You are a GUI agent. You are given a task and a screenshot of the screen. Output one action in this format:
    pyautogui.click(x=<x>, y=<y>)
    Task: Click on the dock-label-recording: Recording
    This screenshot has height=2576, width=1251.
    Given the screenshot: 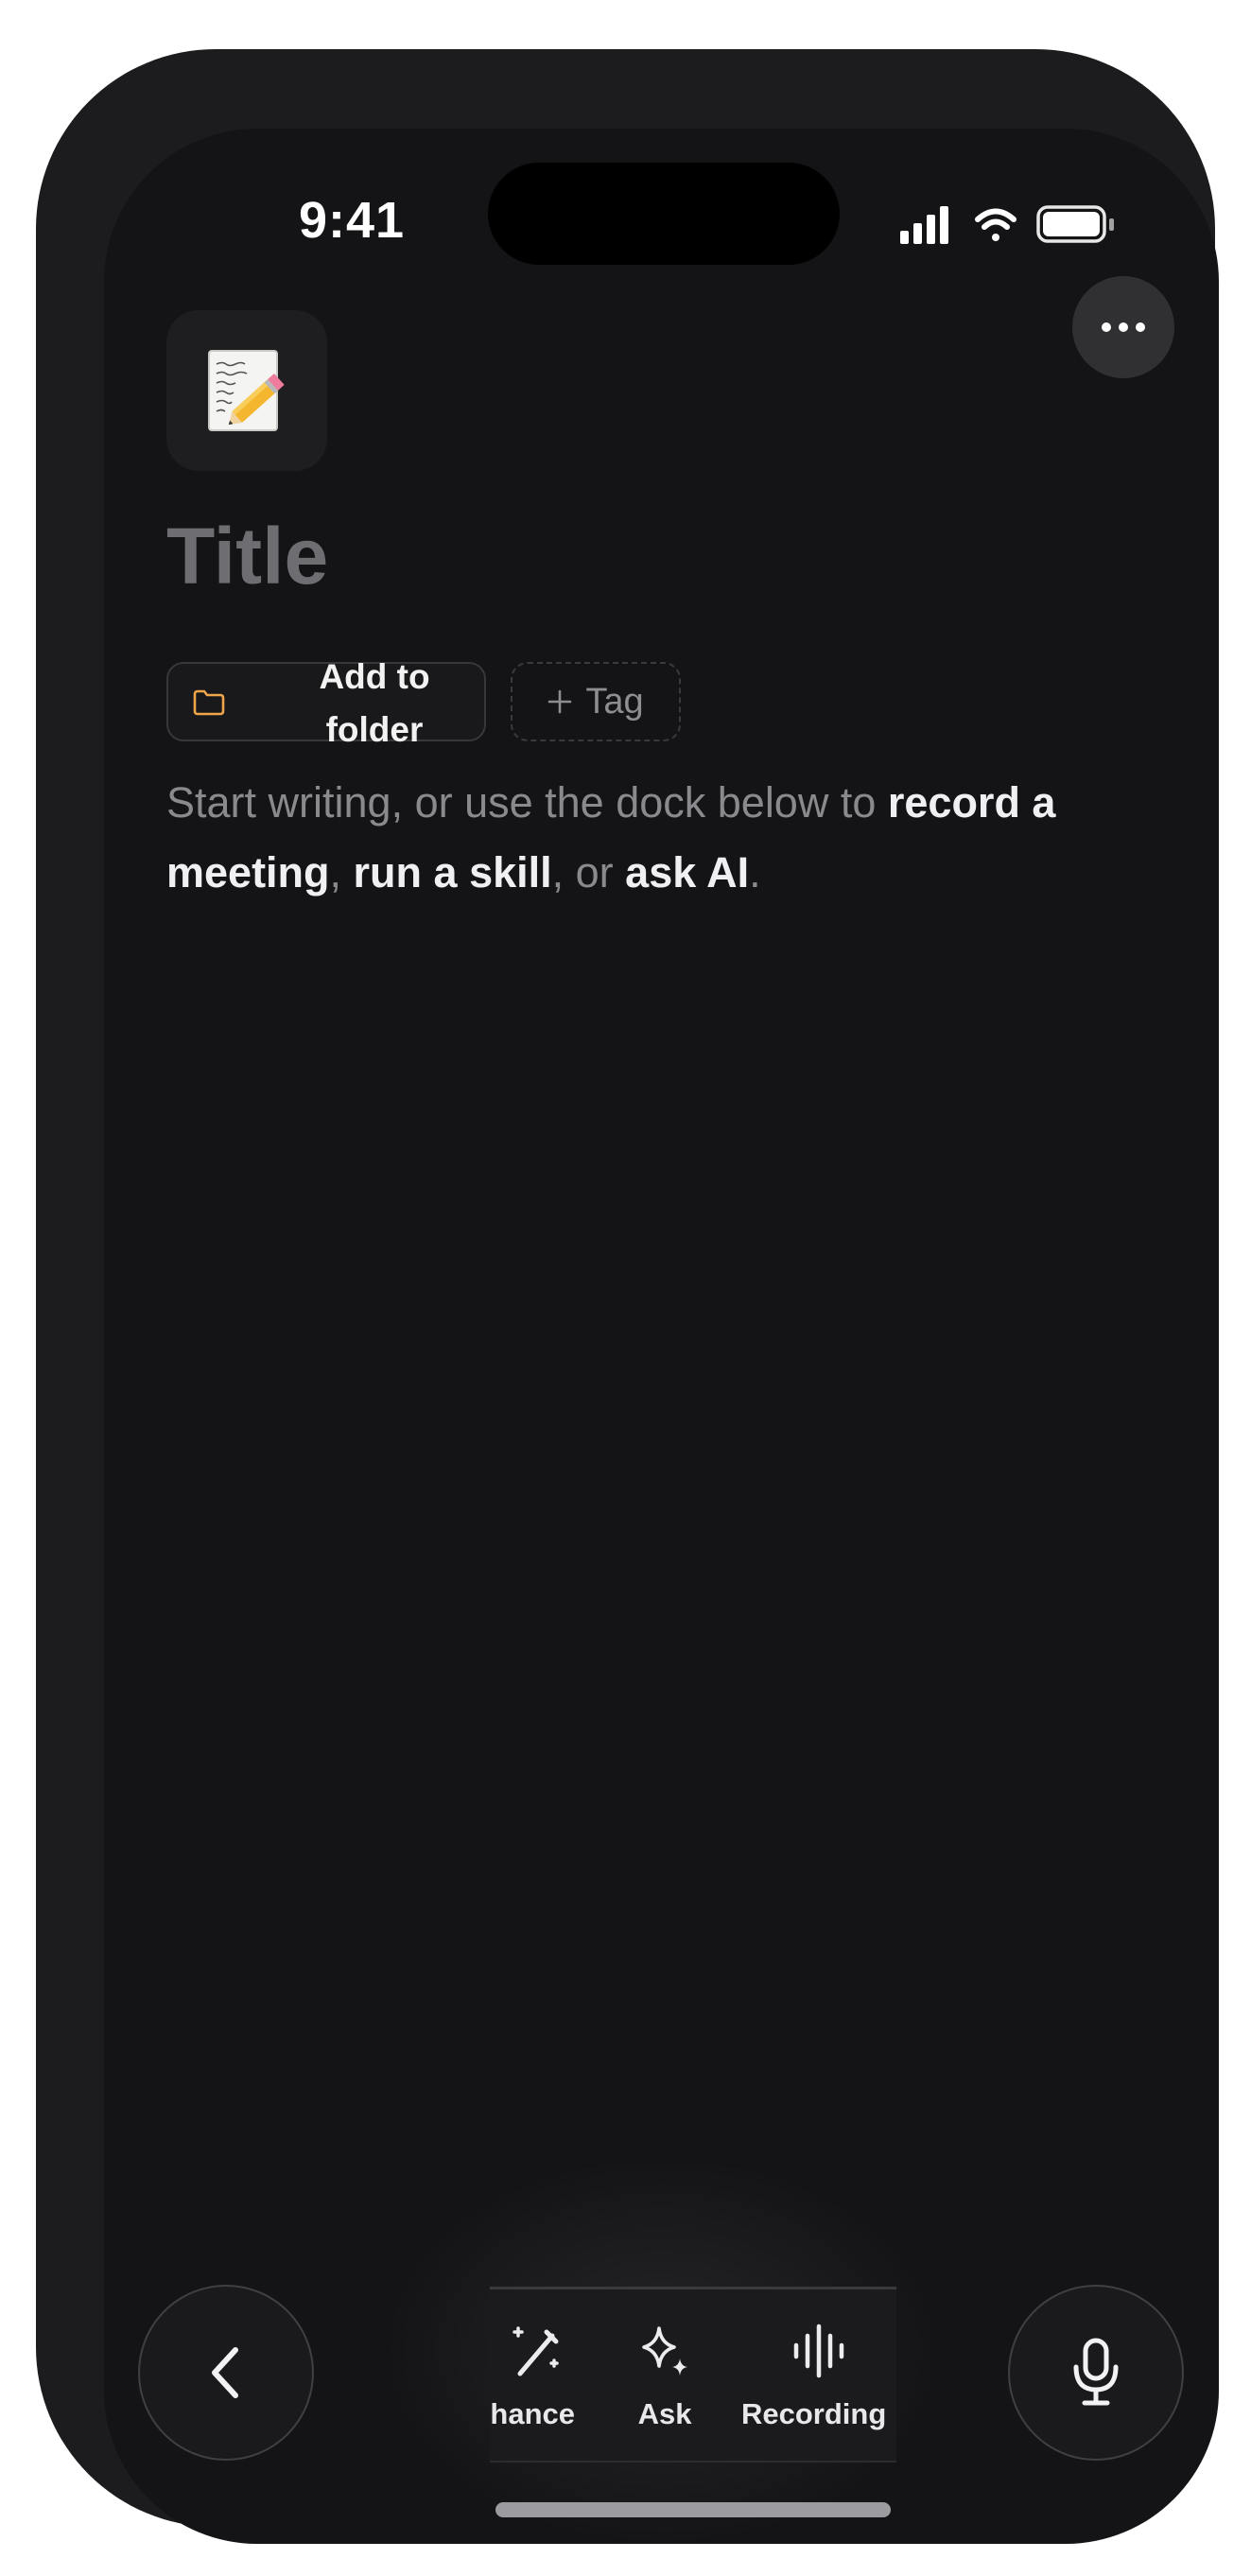 What is the action you would take?
    pyautogui.click(x=814, y=2413)
    